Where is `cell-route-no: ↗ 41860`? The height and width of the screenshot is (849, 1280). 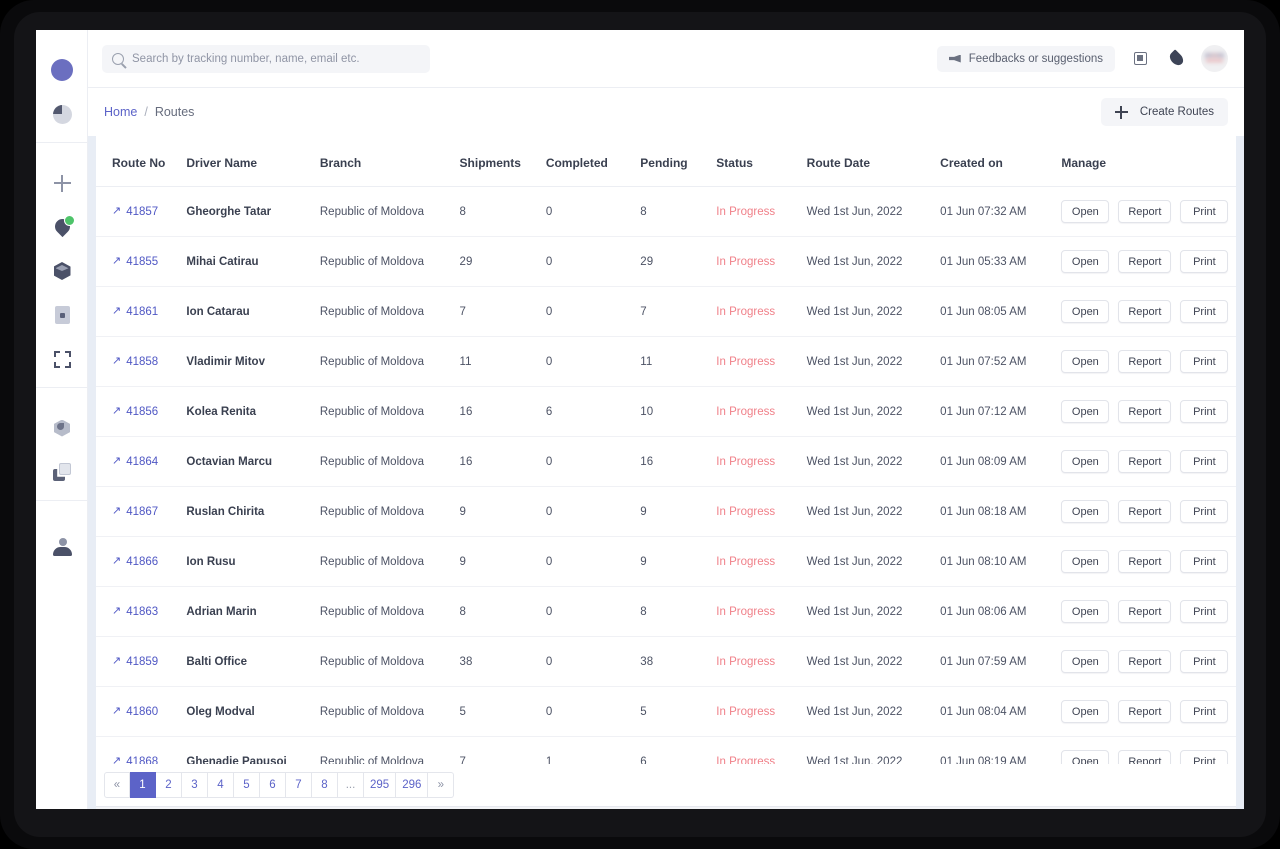
cell-route-no: ↗ 41860 is located at coordinates (141, 711).